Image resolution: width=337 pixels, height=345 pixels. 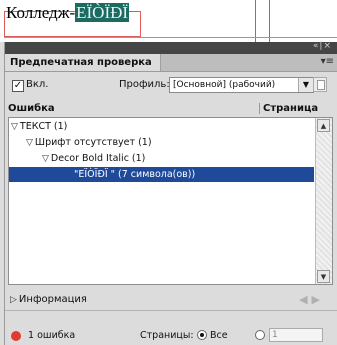 I want to click on panel-titlebar: «|×, so click(x=171, y=47).